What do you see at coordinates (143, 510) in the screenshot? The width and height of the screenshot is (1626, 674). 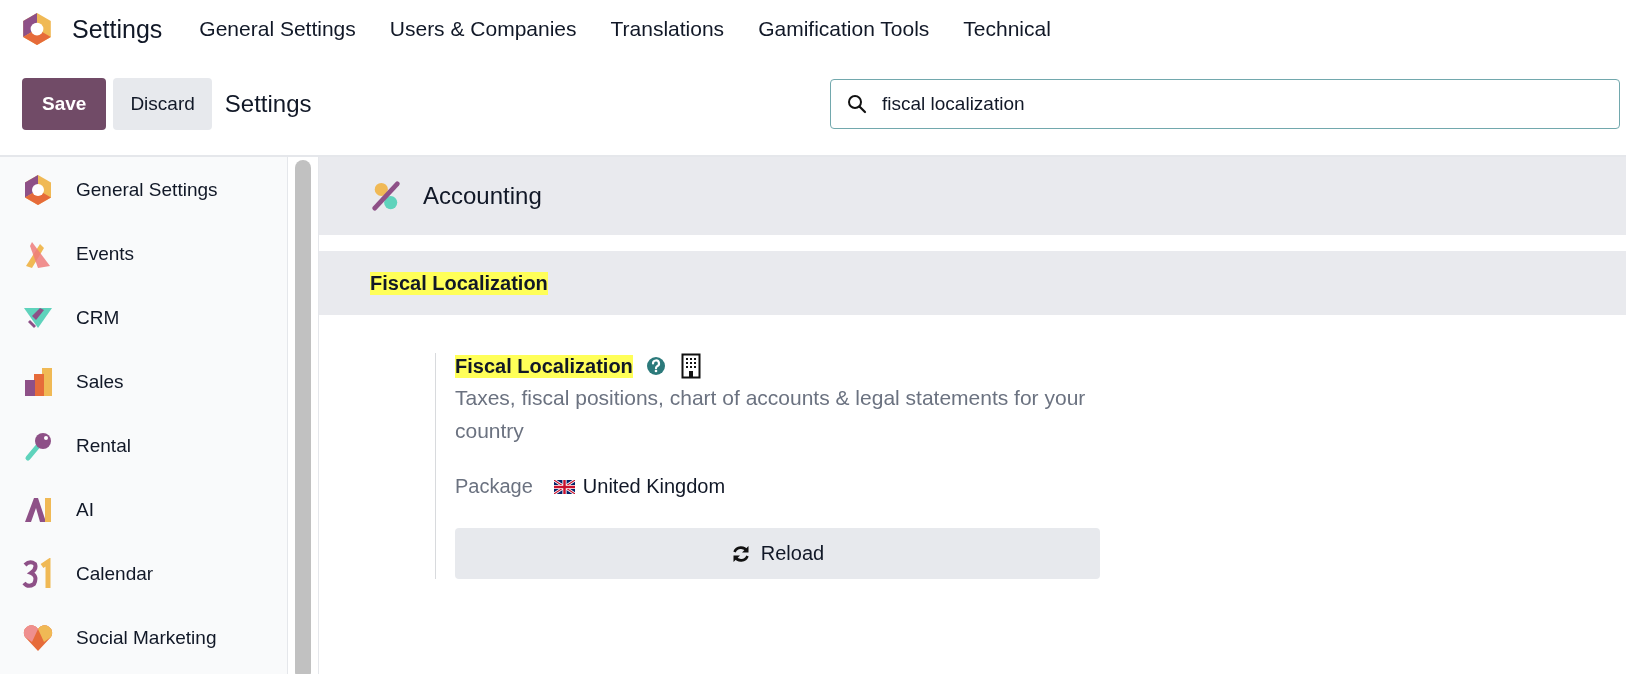 I see `sidebar-item: AI` at bounding box center [143, 510].